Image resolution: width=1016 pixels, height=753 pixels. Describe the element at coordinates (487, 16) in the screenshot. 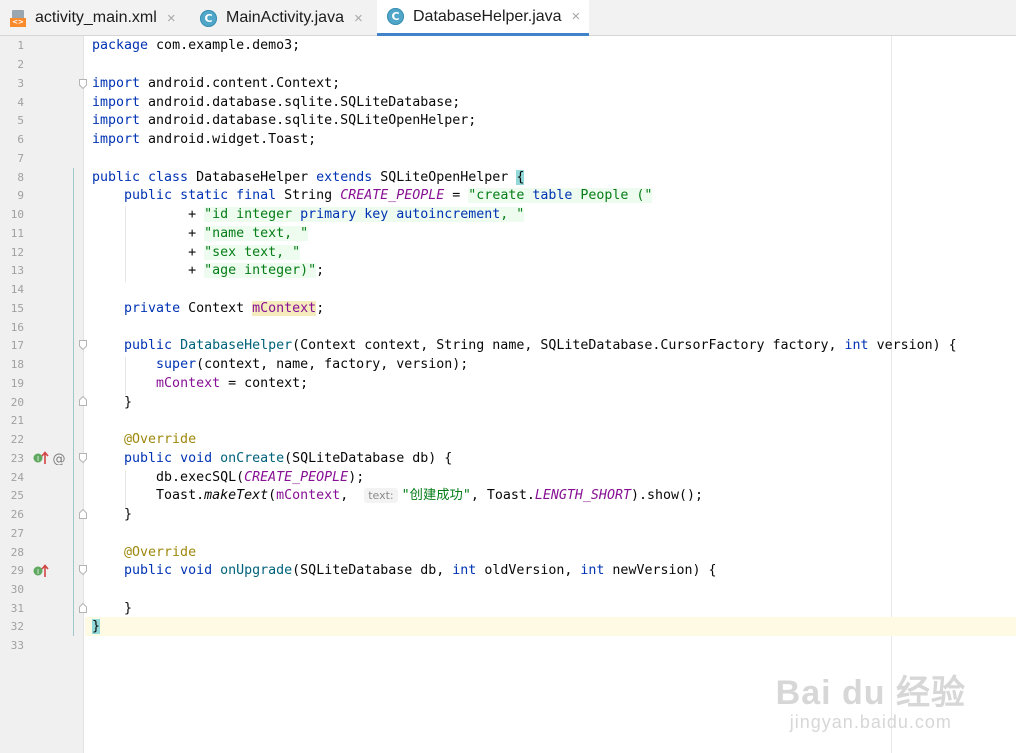

I see `tab-label: DatabaseHelper.java` at that location.